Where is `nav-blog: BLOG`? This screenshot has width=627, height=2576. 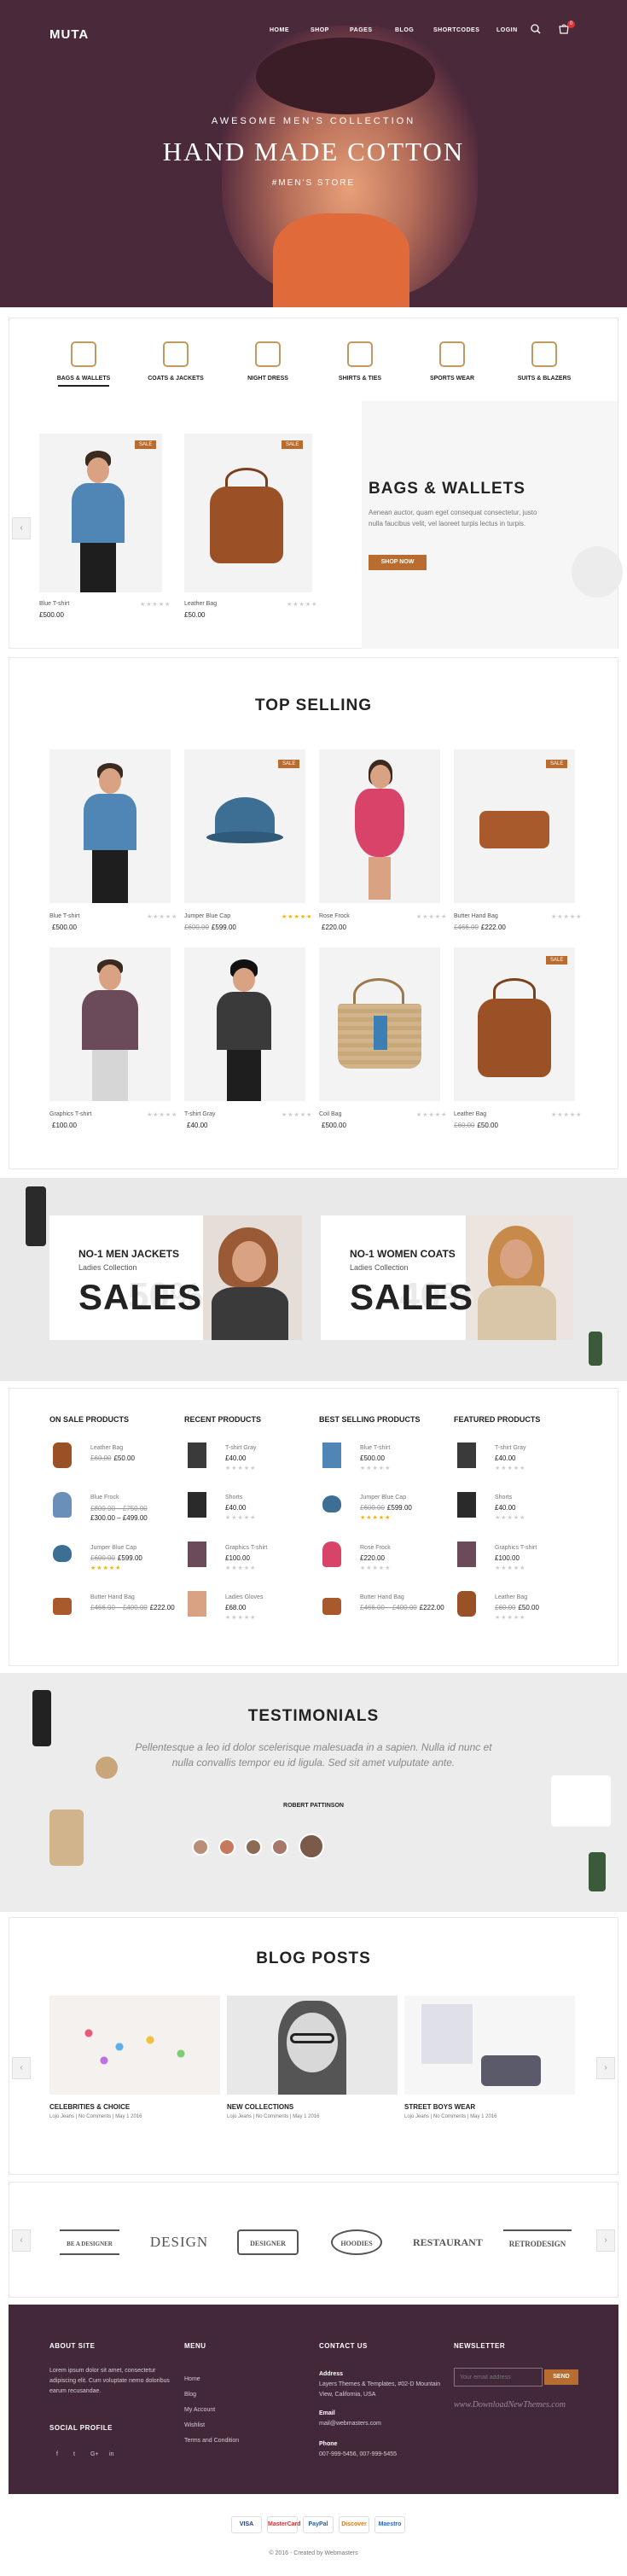
nav-blog: BLOG is located at coordinates (404, 30).